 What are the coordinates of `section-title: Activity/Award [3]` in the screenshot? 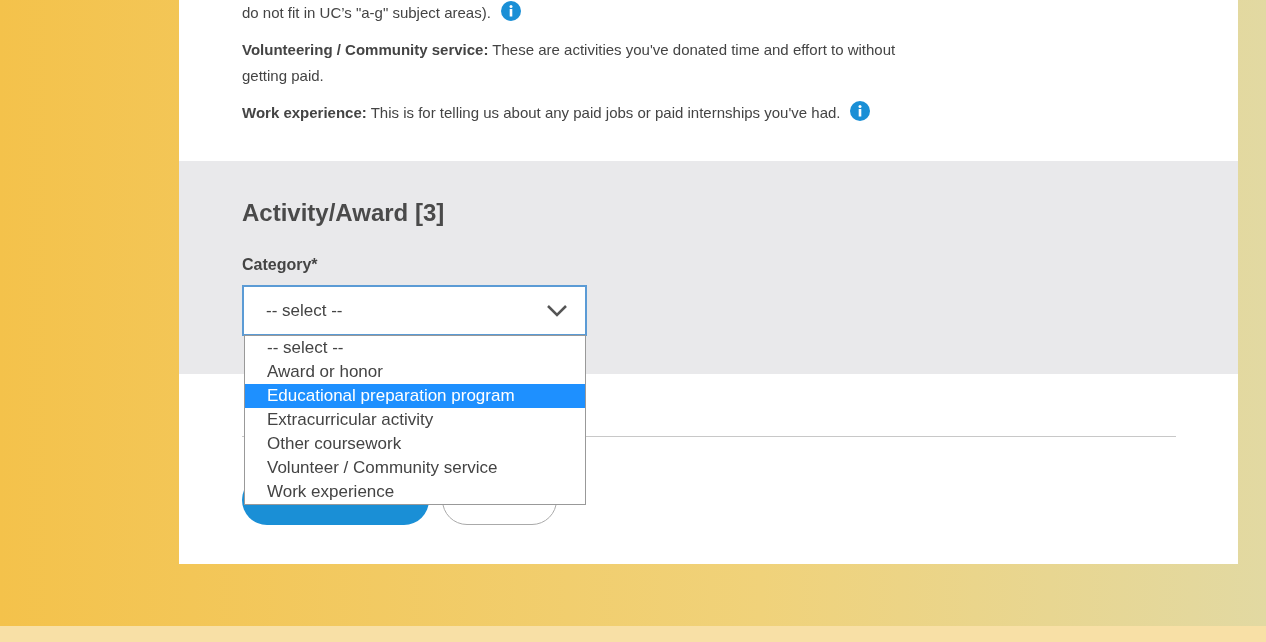 It's located at (343, 213).